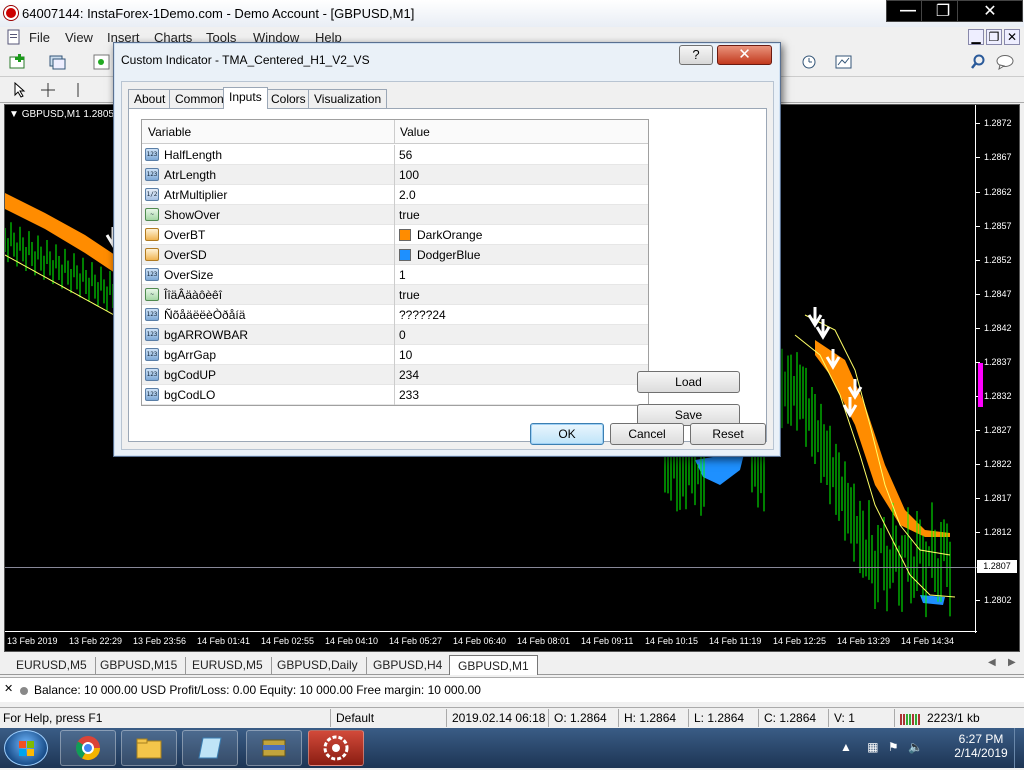  What do you see at coordinates (395, 175) in the screenshot?
I see `input-row: 123 AtrLength 100` at bounding box center [395, 175].